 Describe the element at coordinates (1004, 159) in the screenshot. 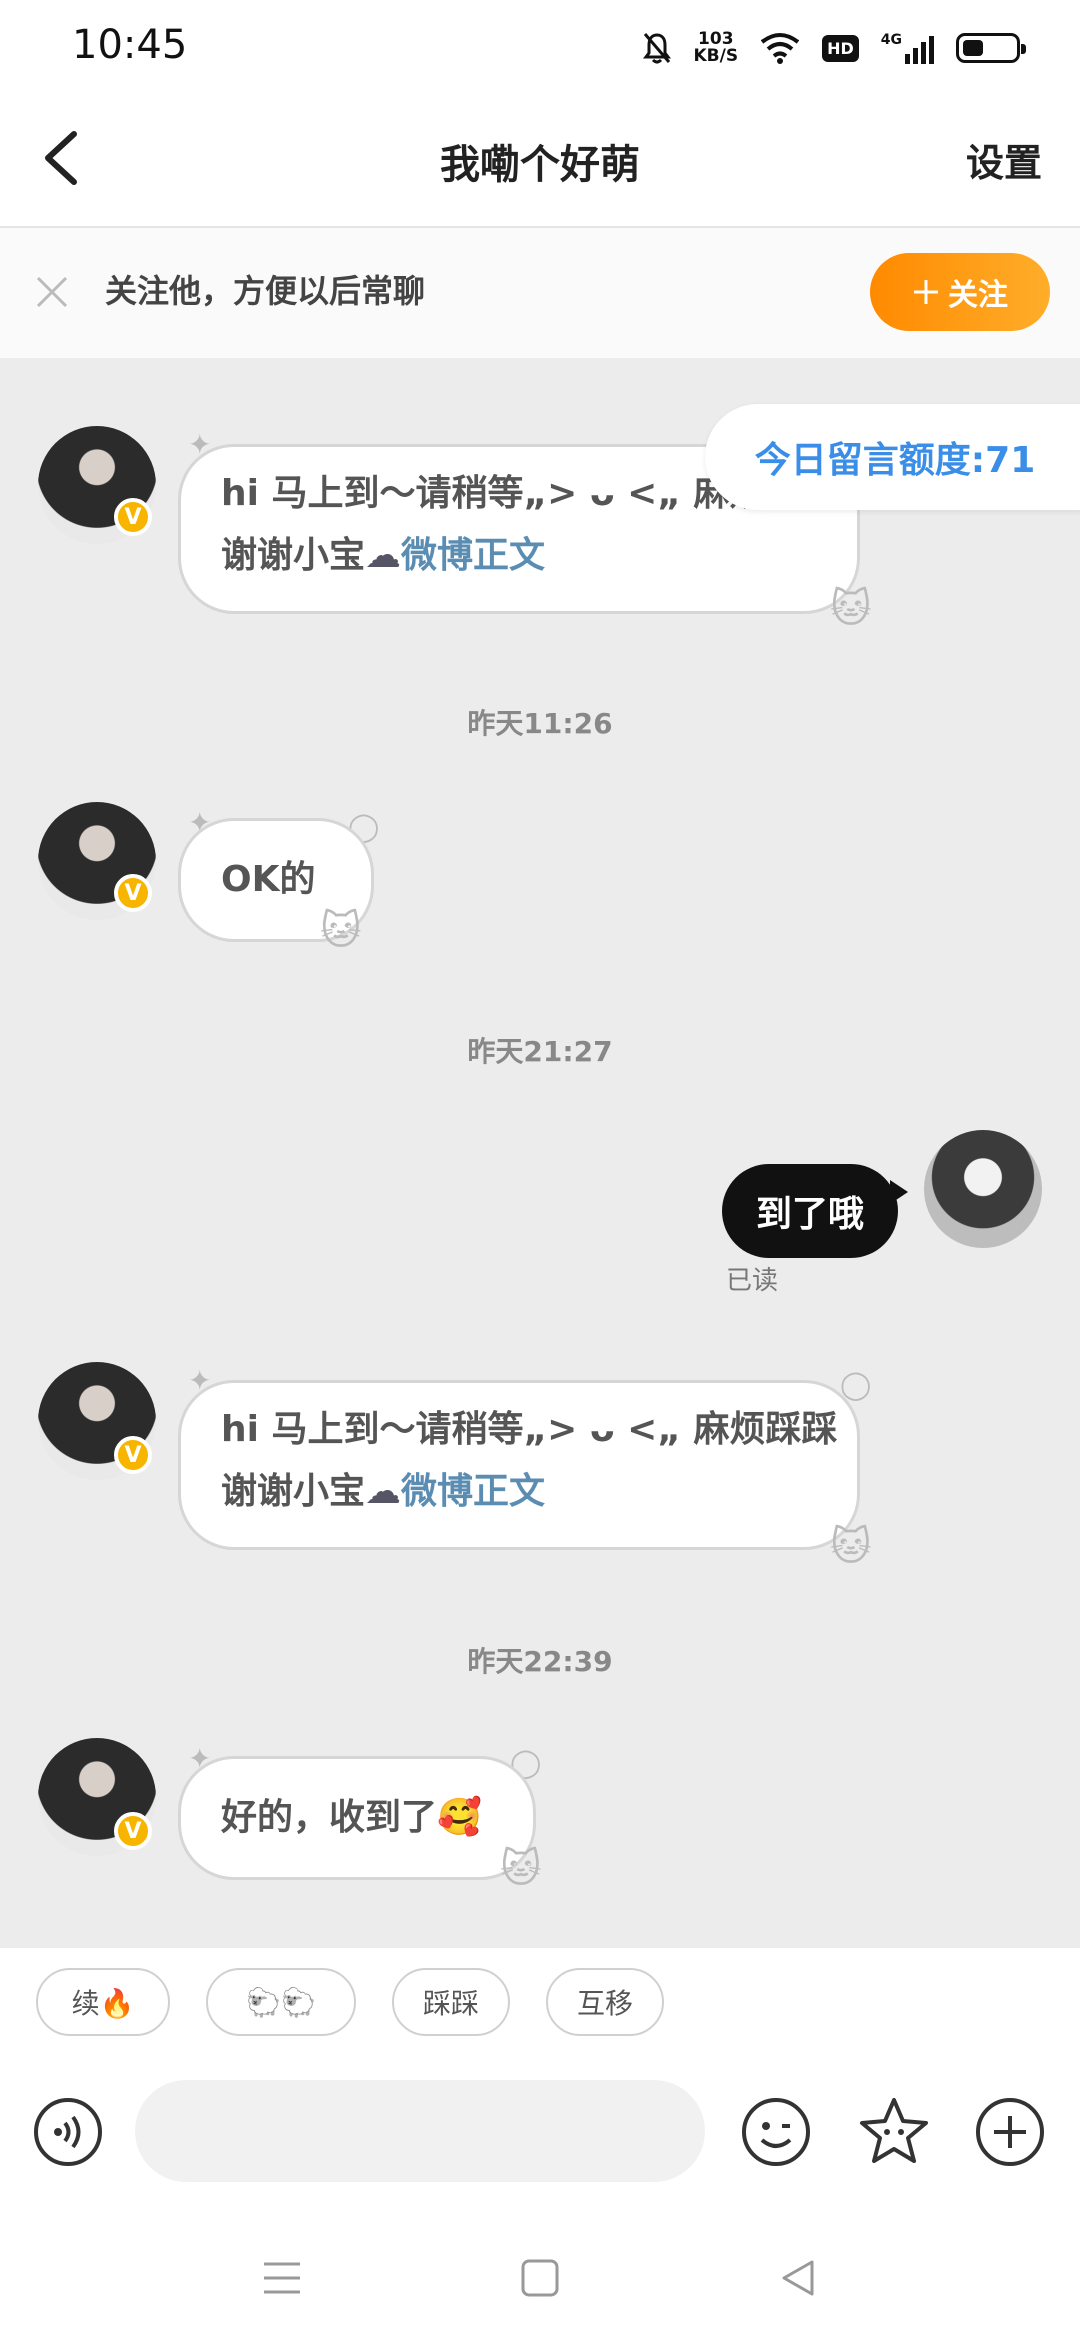

I see `settings-button: 设置` at that location.